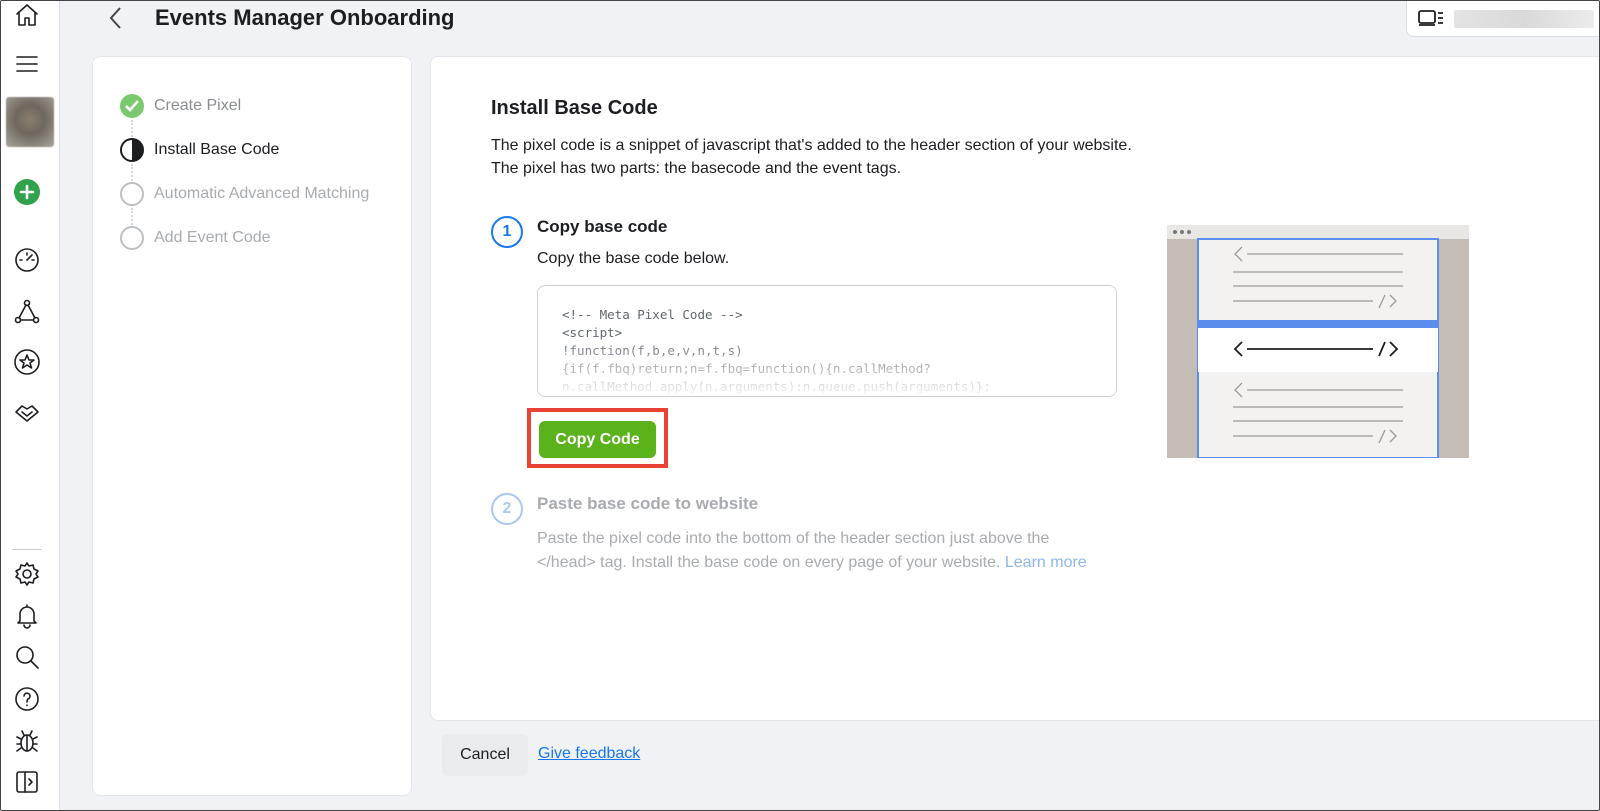 The image size is (1600, 811). What do you see at coordinates (27, 260) in the screenshot?
I see `dashboard-icon` at bounding box center [27, 260].